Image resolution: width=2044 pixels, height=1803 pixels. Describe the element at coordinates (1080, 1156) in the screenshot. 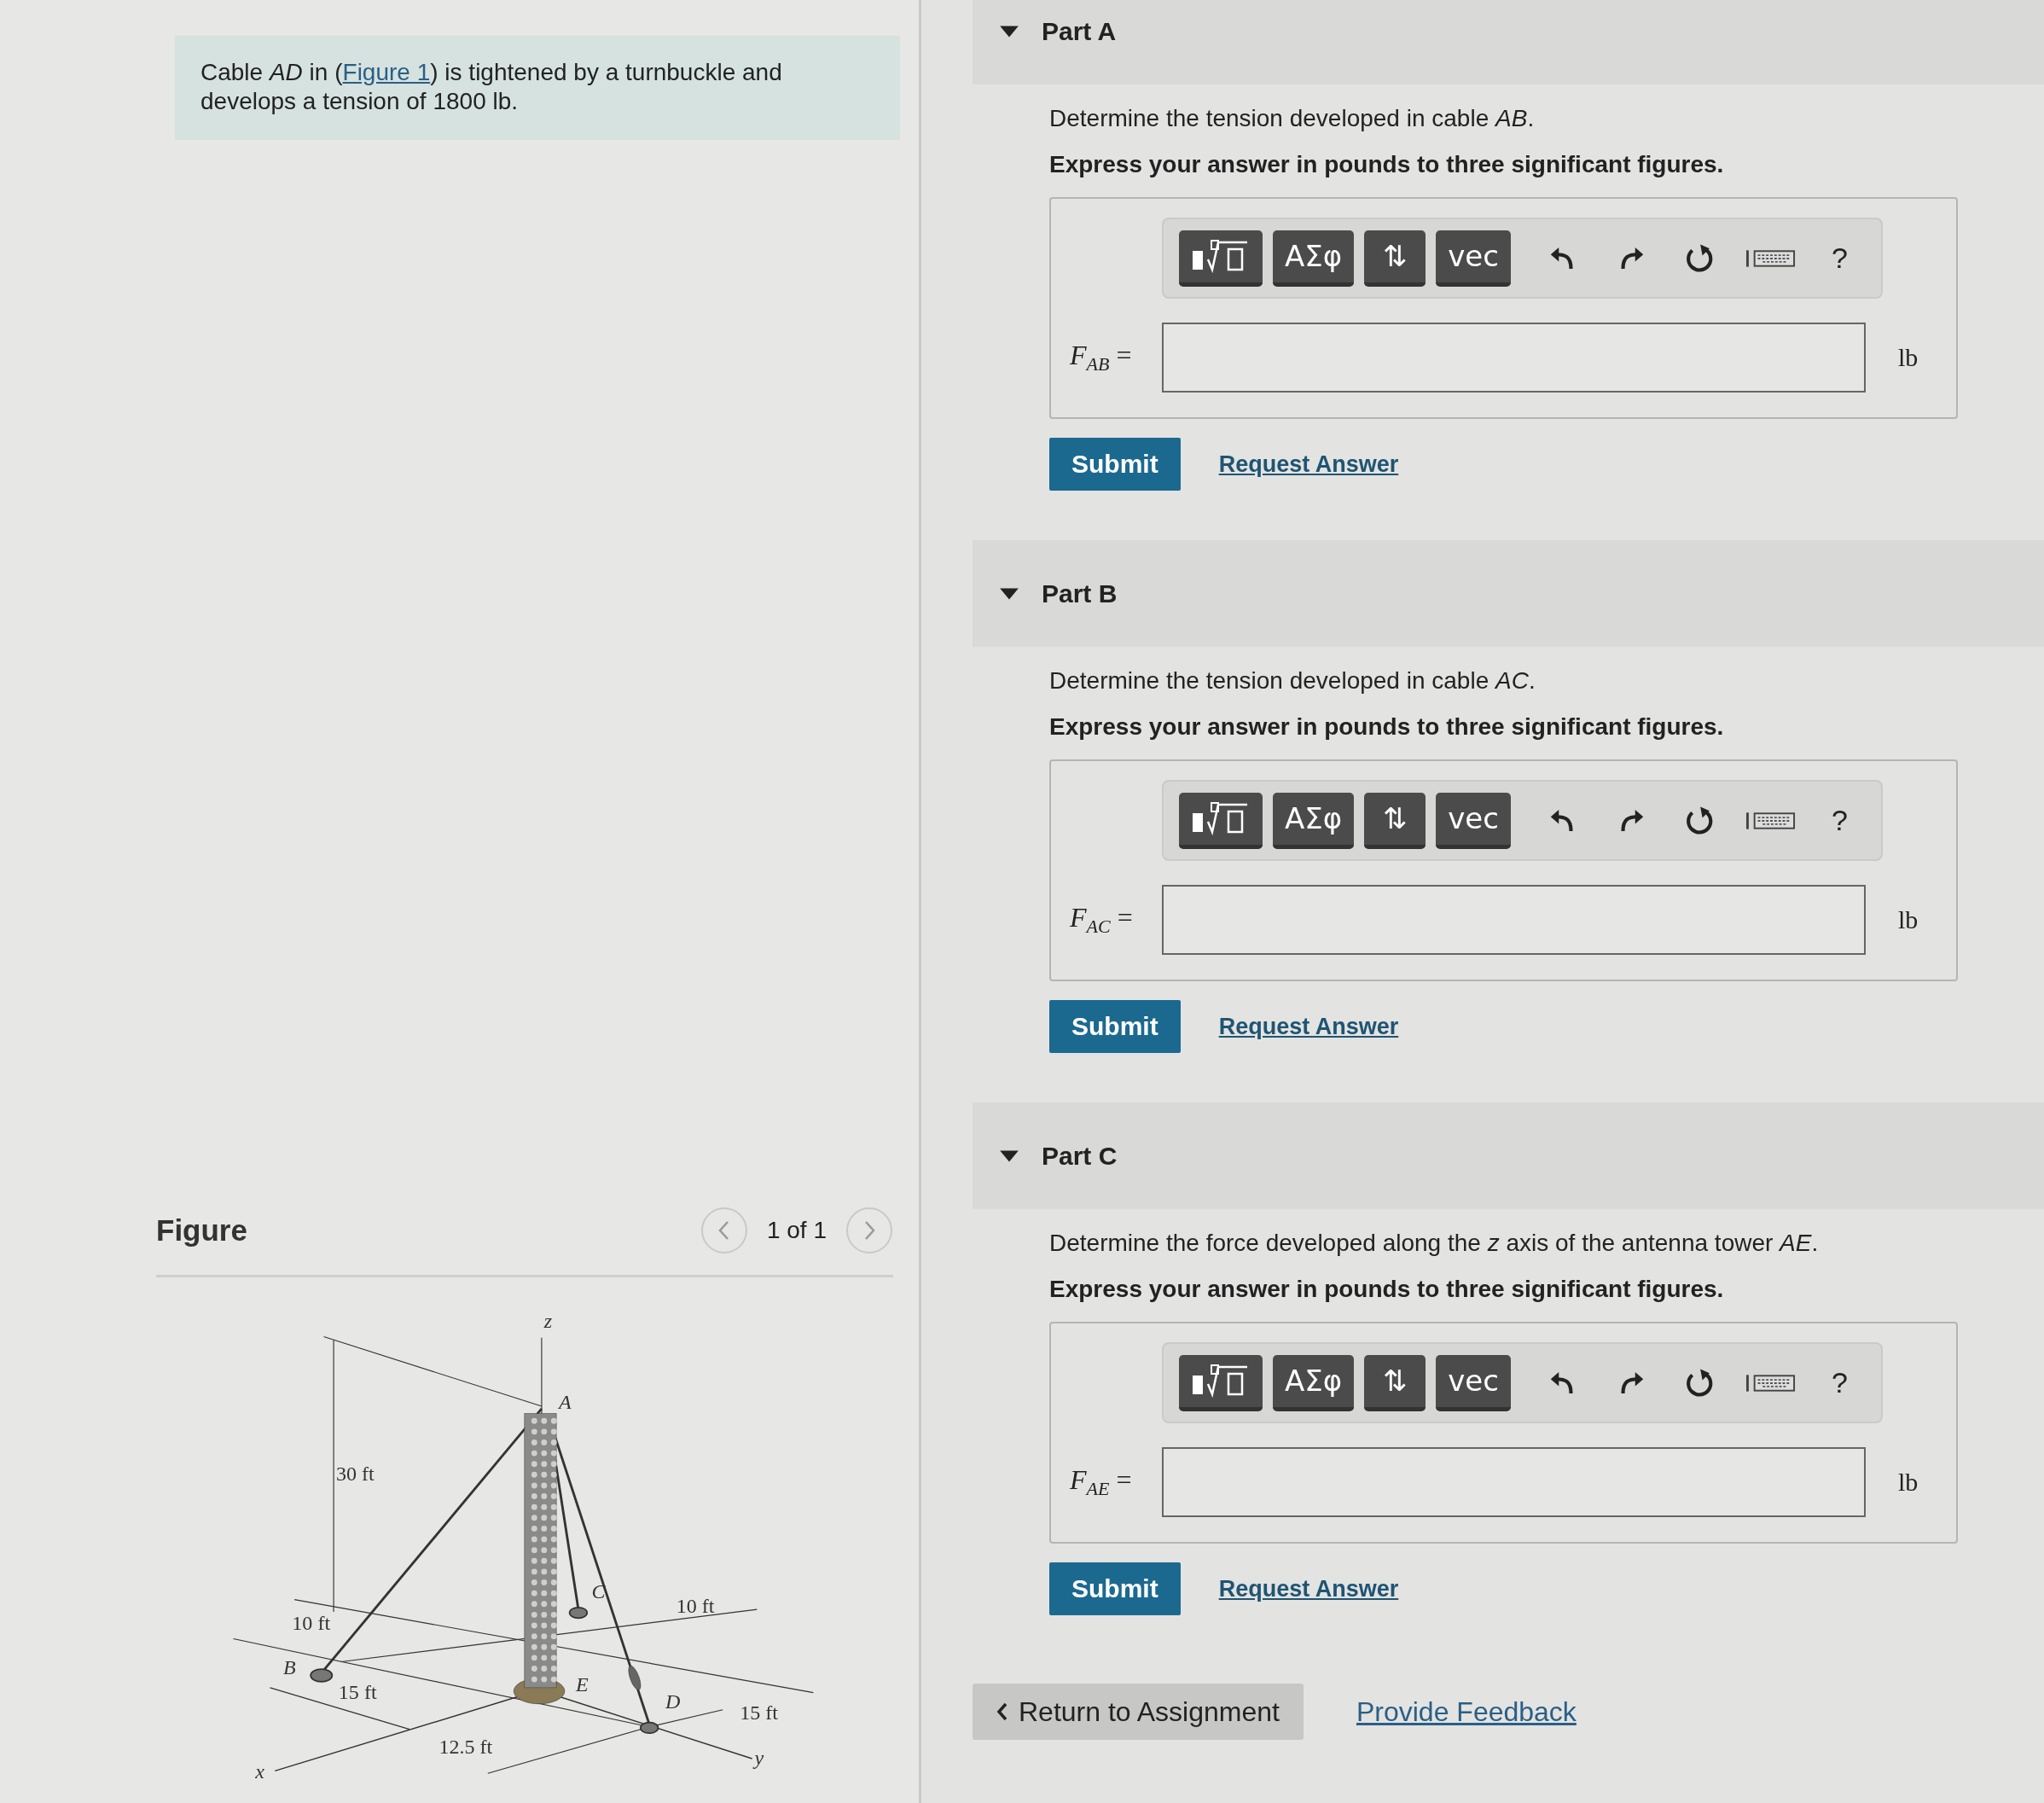

I see `part-title: Part C` at that location.